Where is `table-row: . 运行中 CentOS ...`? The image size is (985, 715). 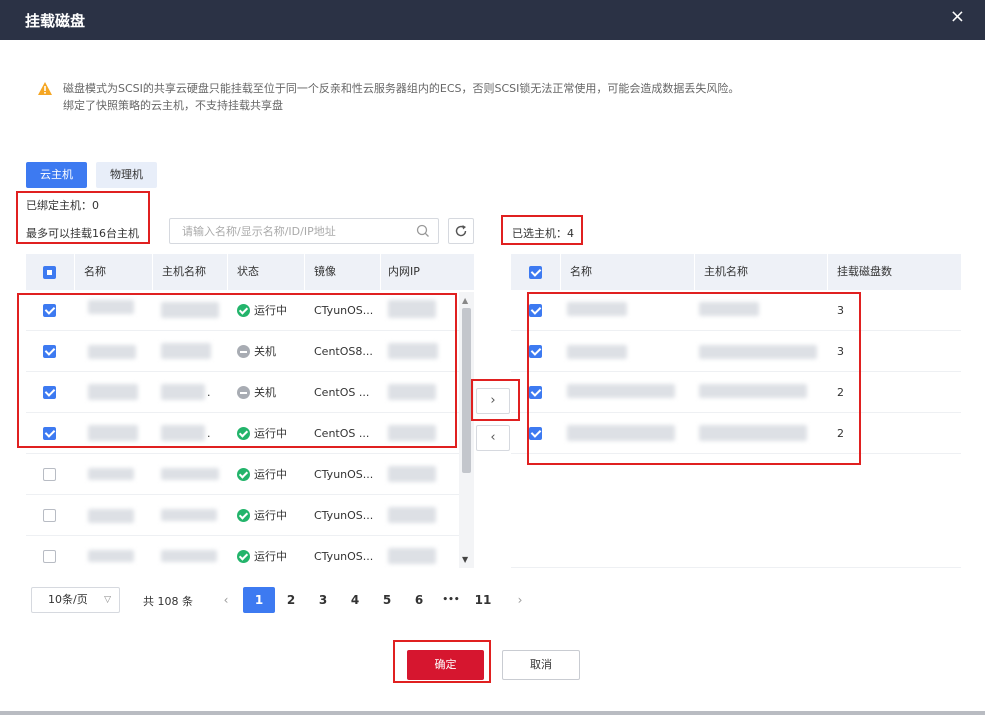
table-row: . 运行中 CentOS ... is located at coordinates (242, 433).